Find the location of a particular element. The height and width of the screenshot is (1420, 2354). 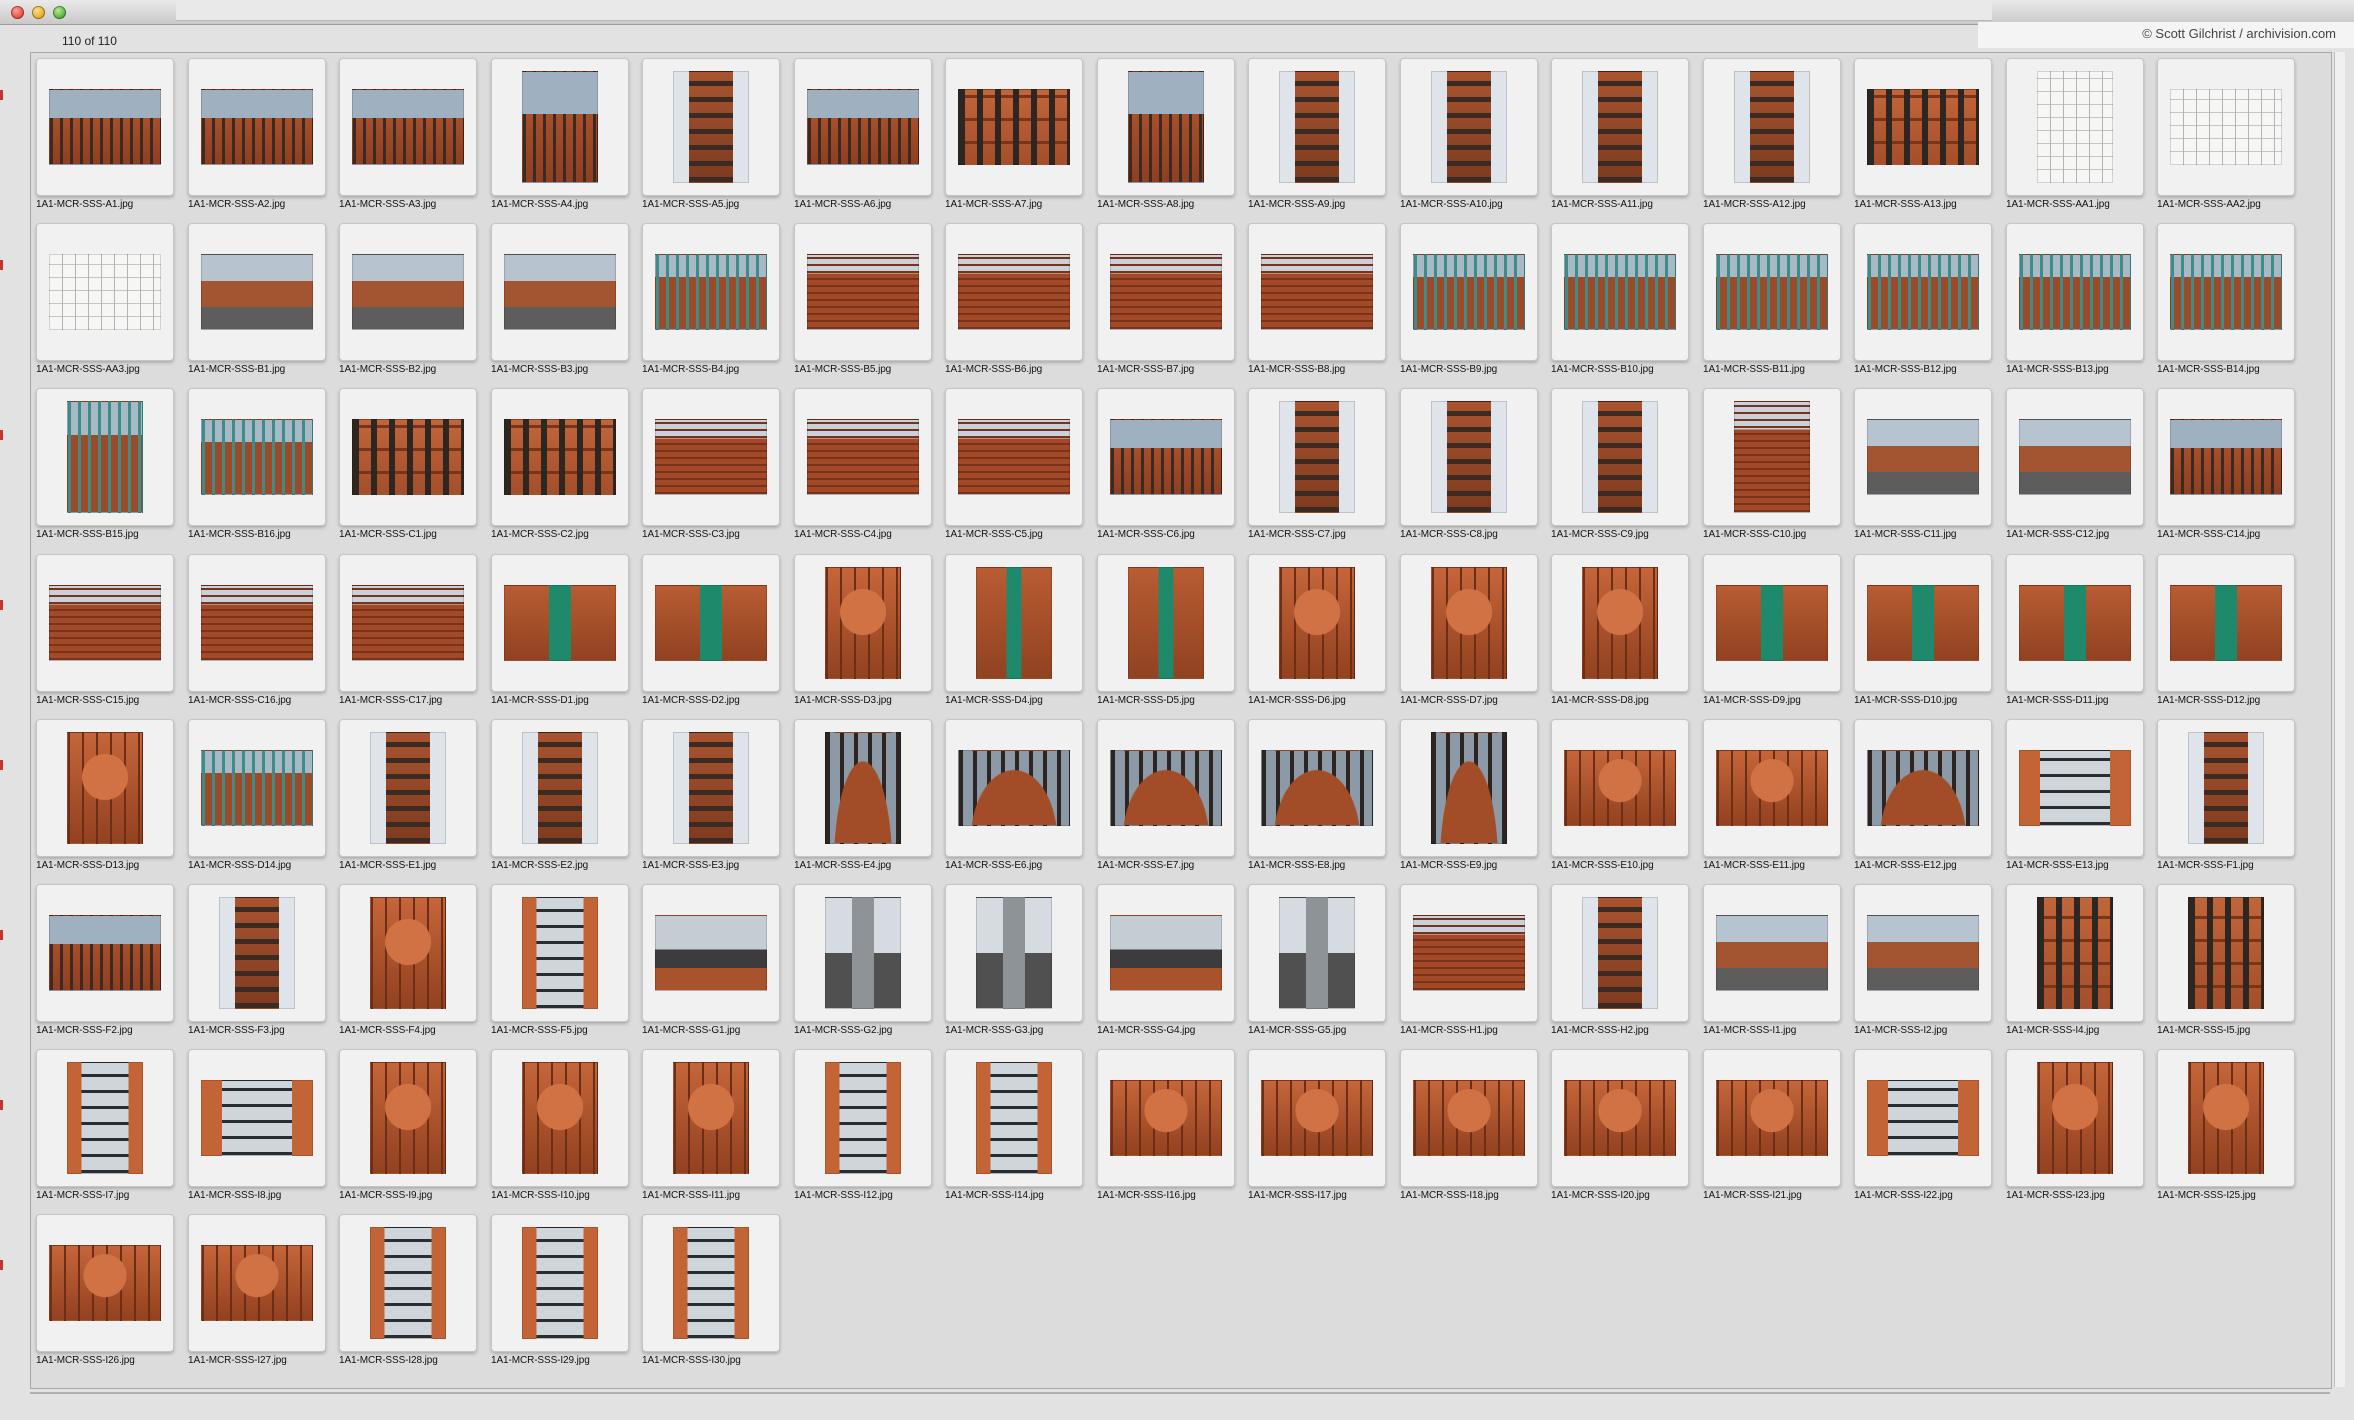

thumbnail-item: 1A1-MCR-SSS-C17.jpg is located at coordinates (409, 635).